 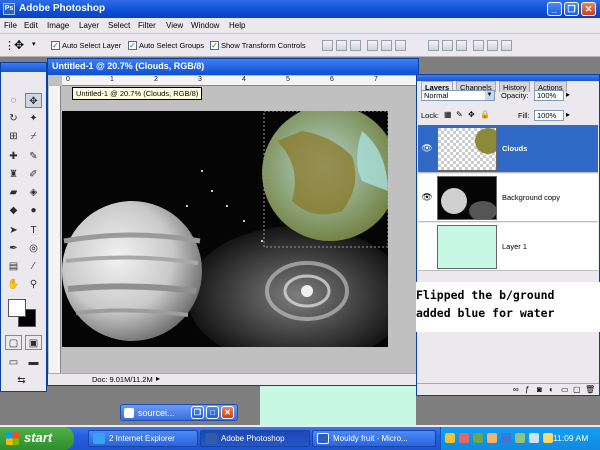 What do you see at coordinates (461, 45) in the screenshot?
I see `distribute-bottom-icon` at bounding box center [461, 45].